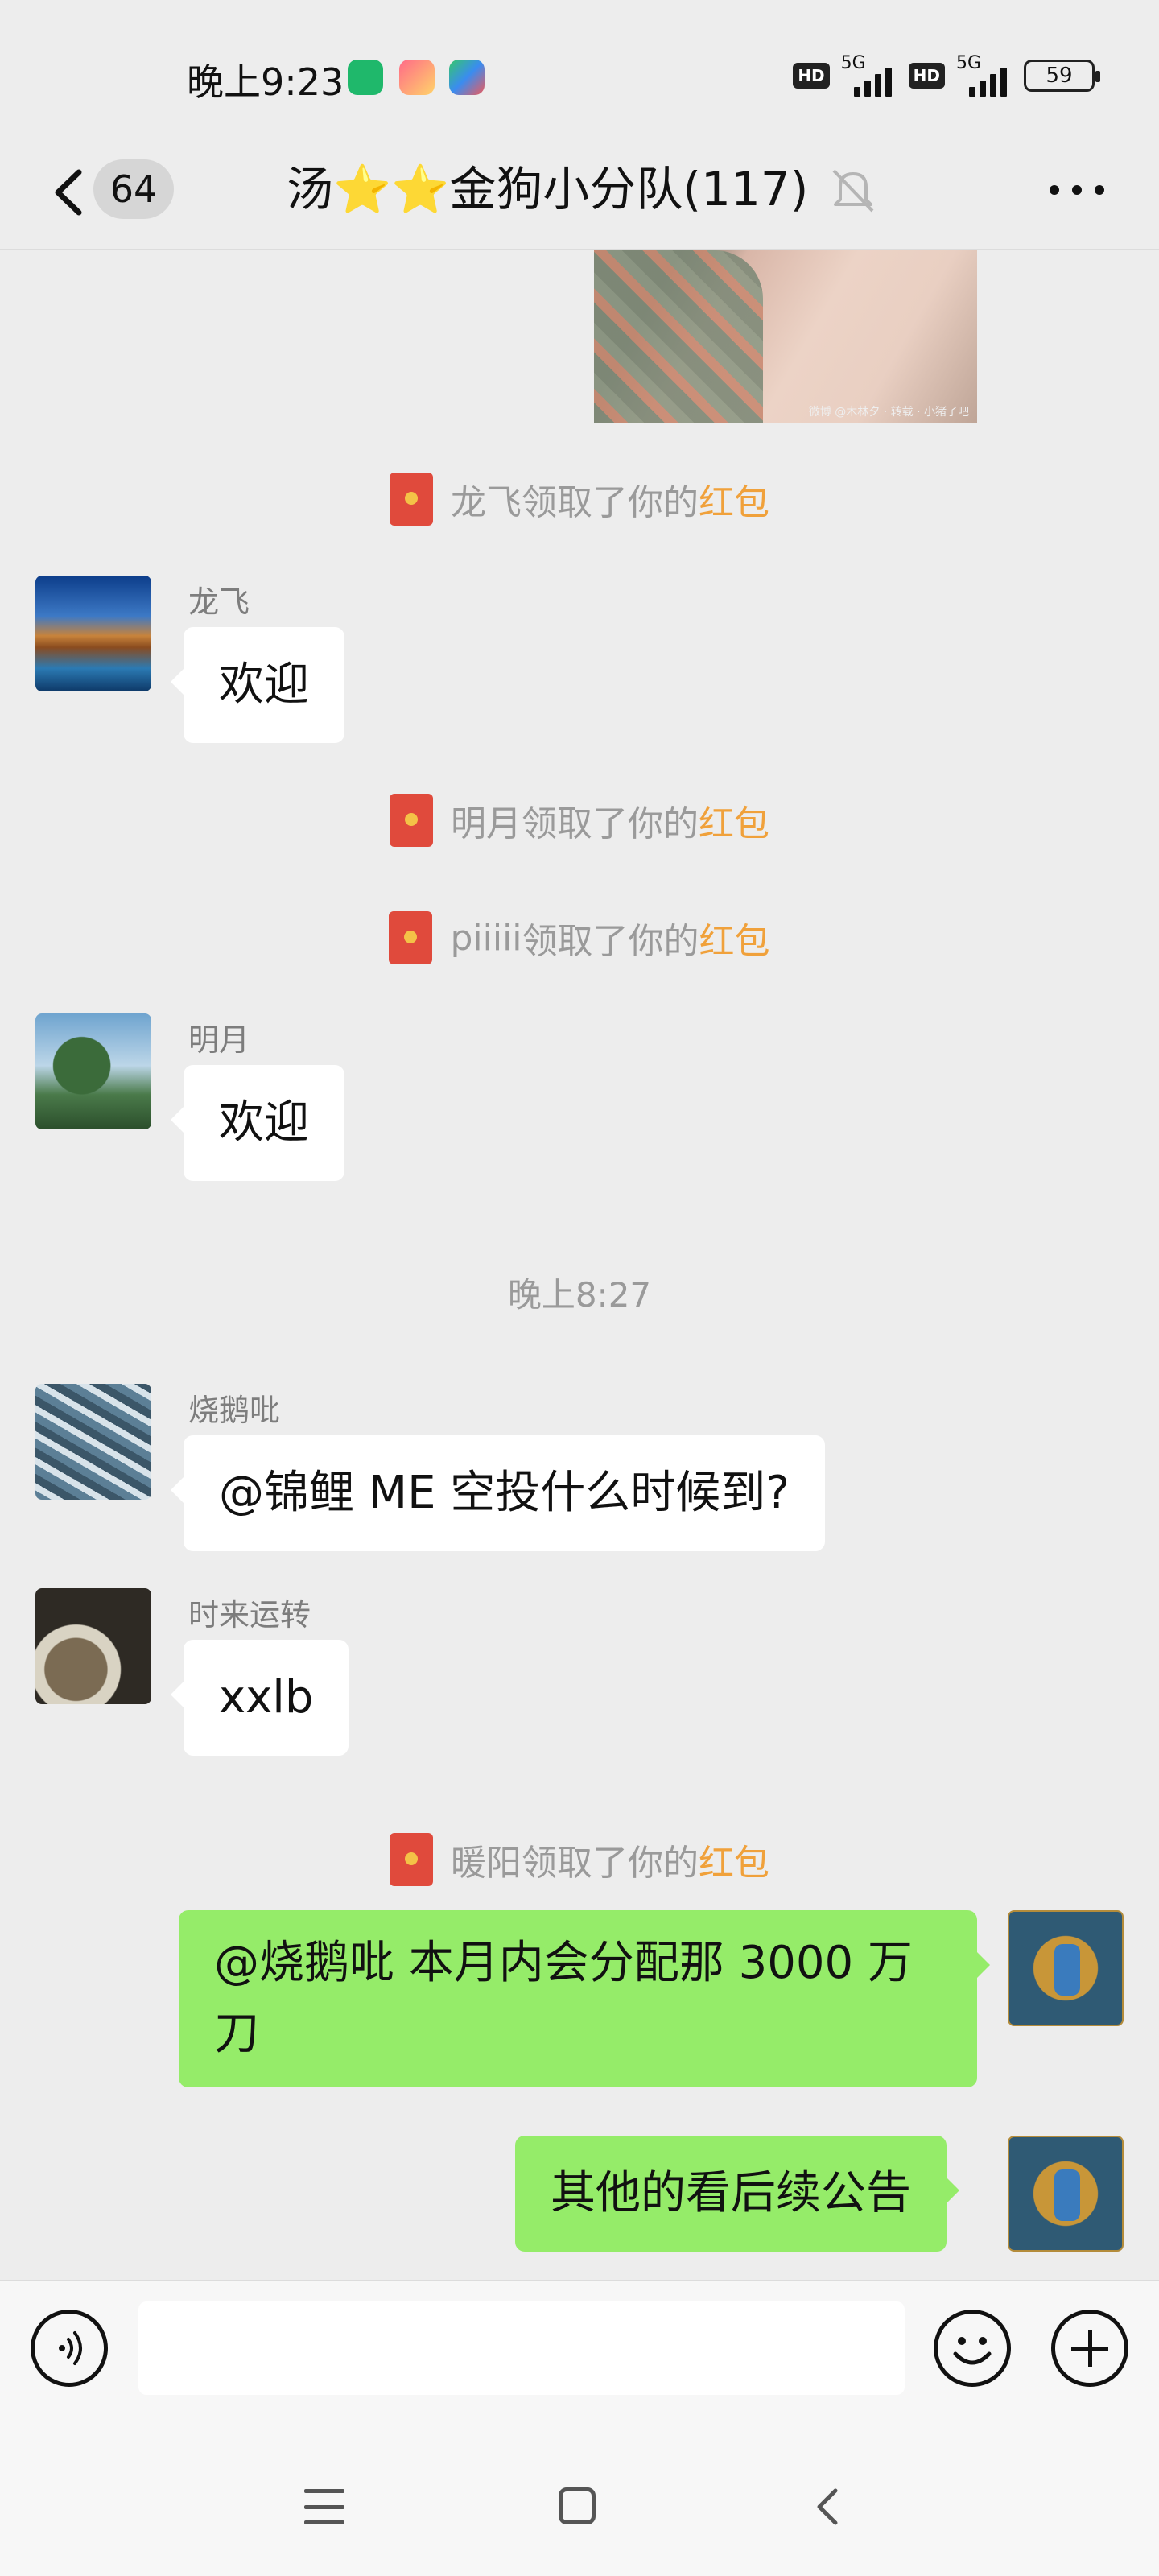 The width and height of the screenshot is (1159, 2576). What do you see at coordinates (579, 1295) in the screenshot?
I see `timestamp: 晚上8:27` at bounding box center [579, 1295].